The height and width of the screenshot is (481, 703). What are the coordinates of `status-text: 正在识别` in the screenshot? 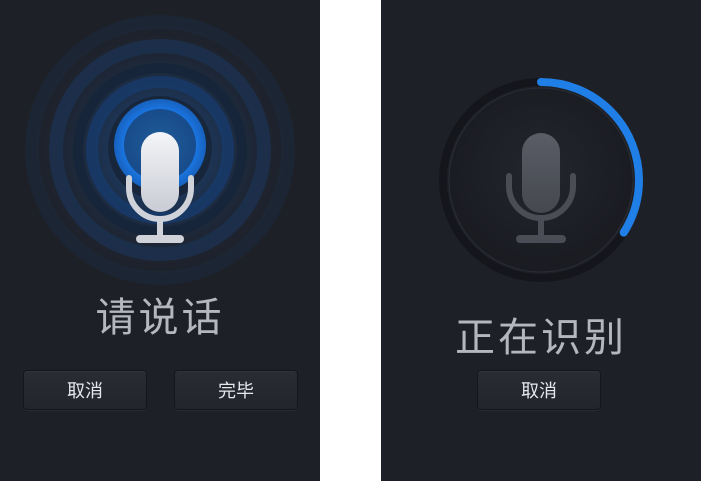 It's located at (541, 338).